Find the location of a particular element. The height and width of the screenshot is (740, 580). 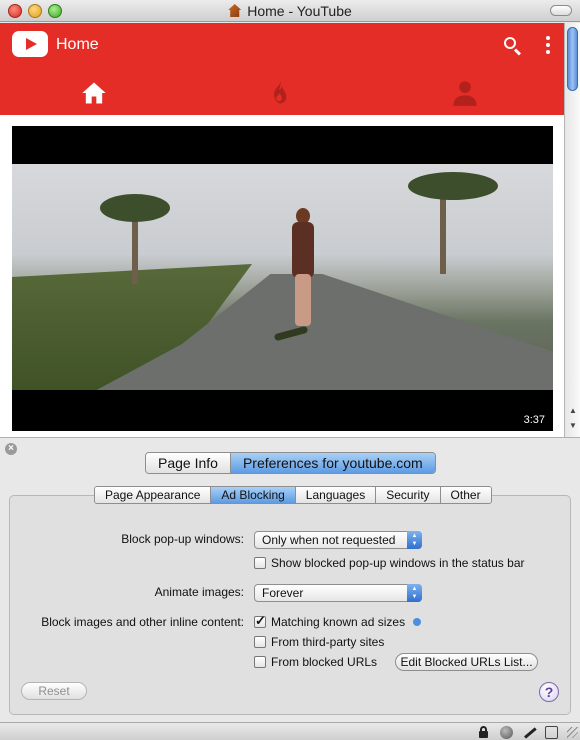

account-tab-icon is located at coordinates (465, 93).